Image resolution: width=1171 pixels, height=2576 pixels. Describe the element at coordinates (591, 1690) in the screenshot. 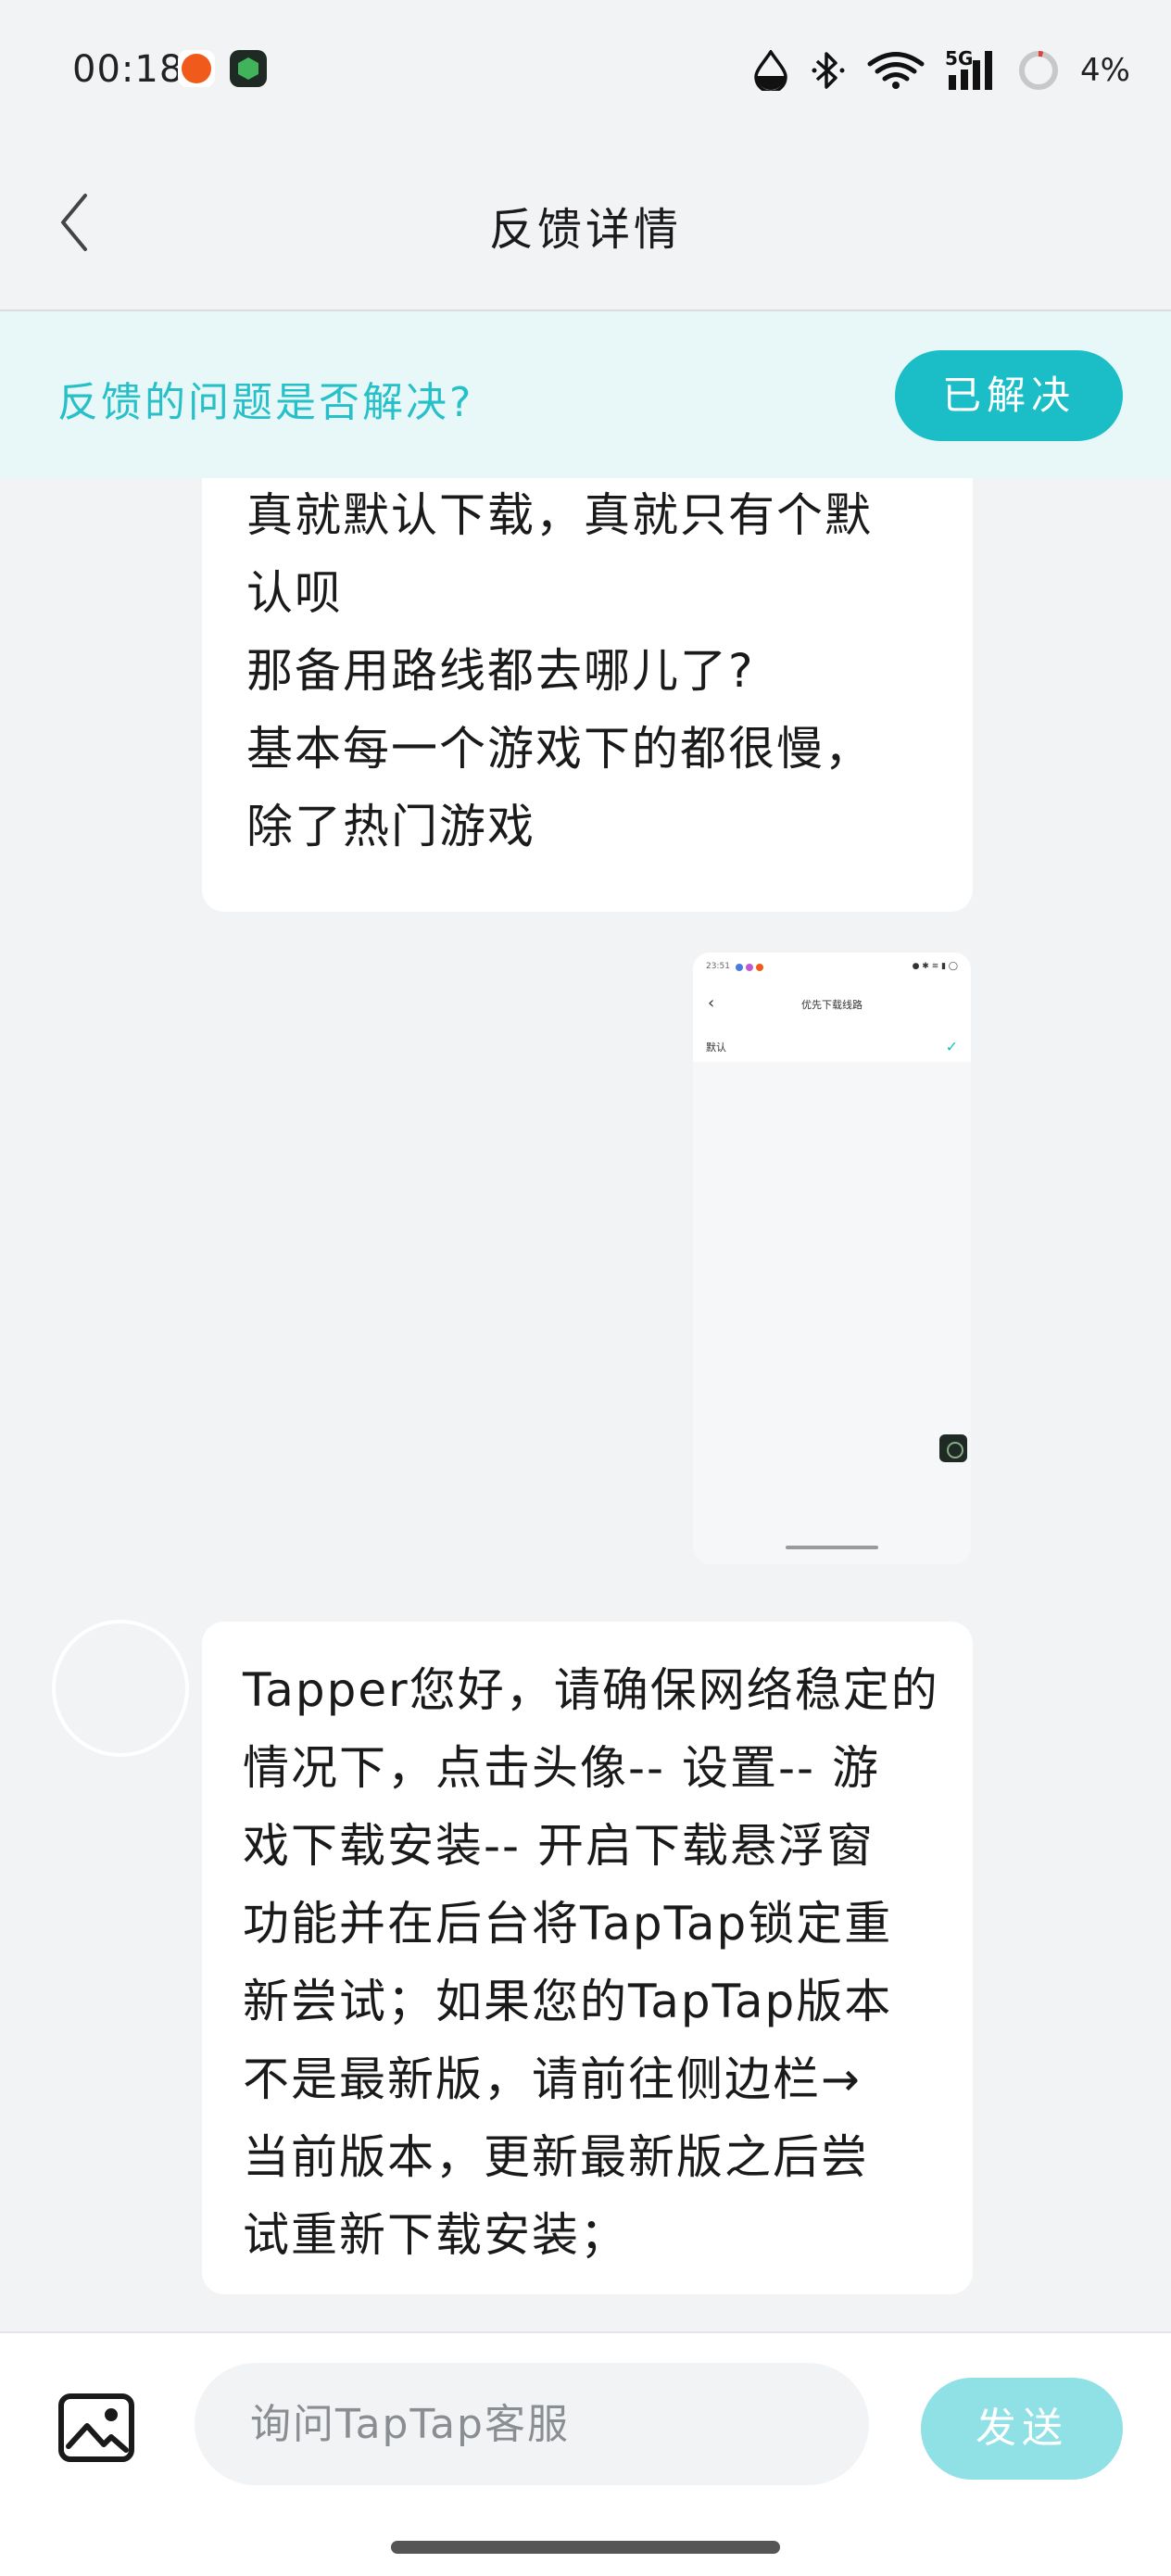

I see `message-line: Tapper您好，请确保网络稳定的` at that location.